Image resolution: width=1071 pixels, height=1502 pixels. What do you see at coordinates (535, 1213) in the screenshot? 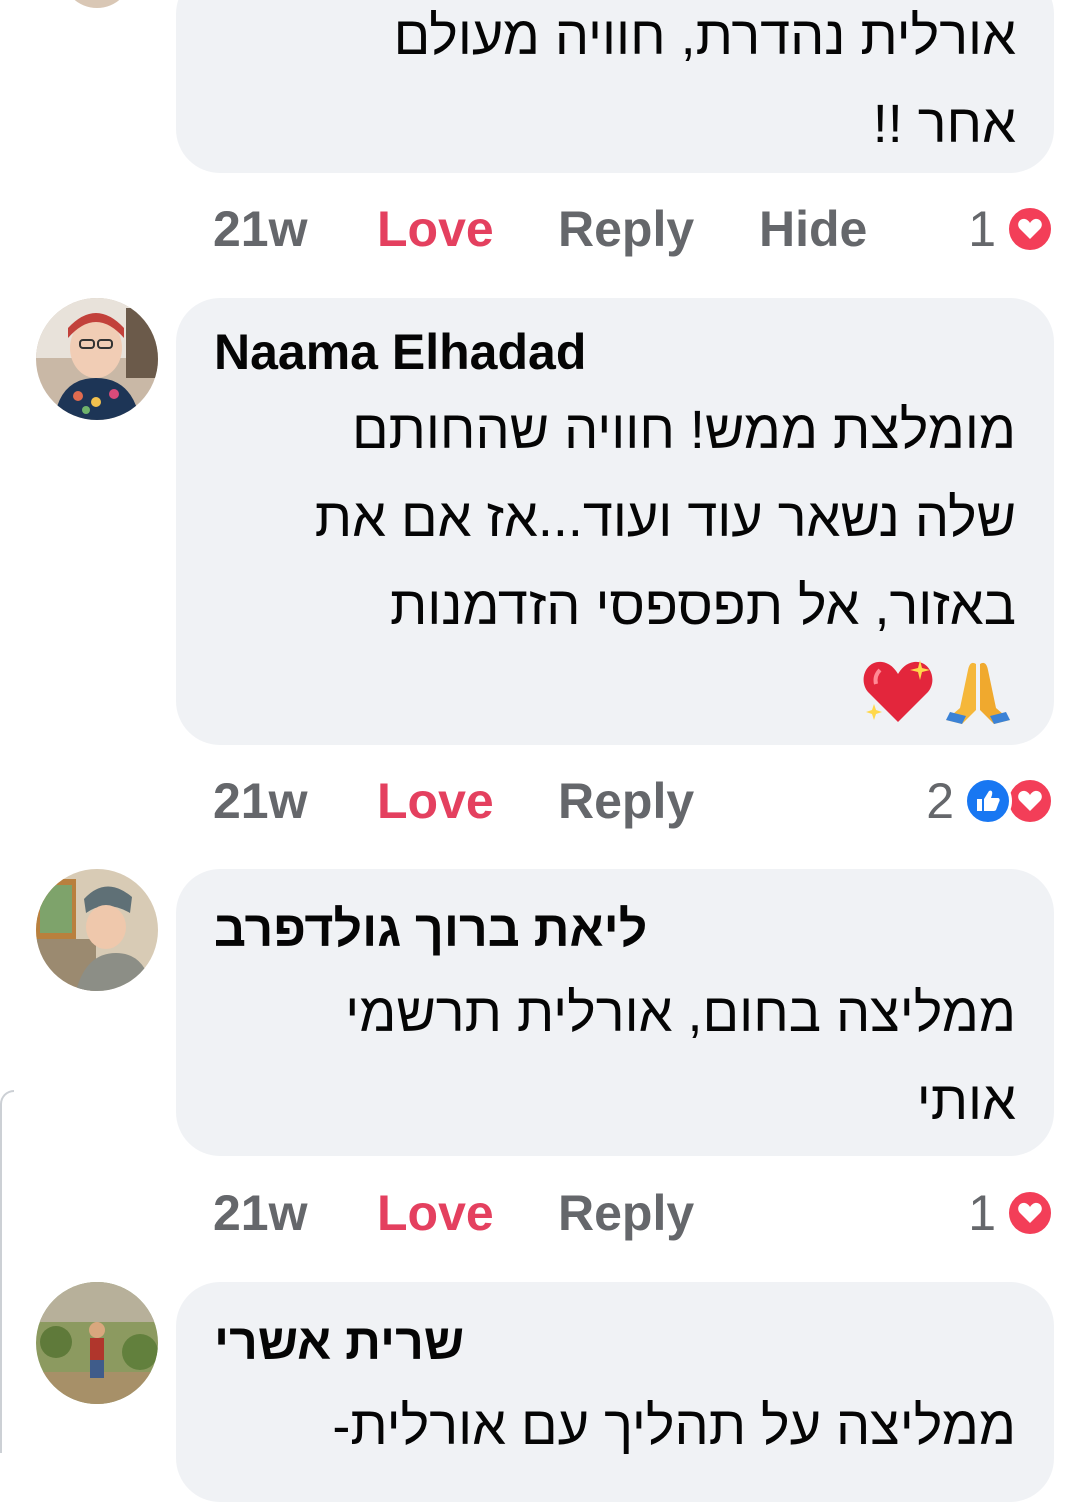
I see `comment-actions: 21w Love Reply 1` at bounding box center [535, 1213].